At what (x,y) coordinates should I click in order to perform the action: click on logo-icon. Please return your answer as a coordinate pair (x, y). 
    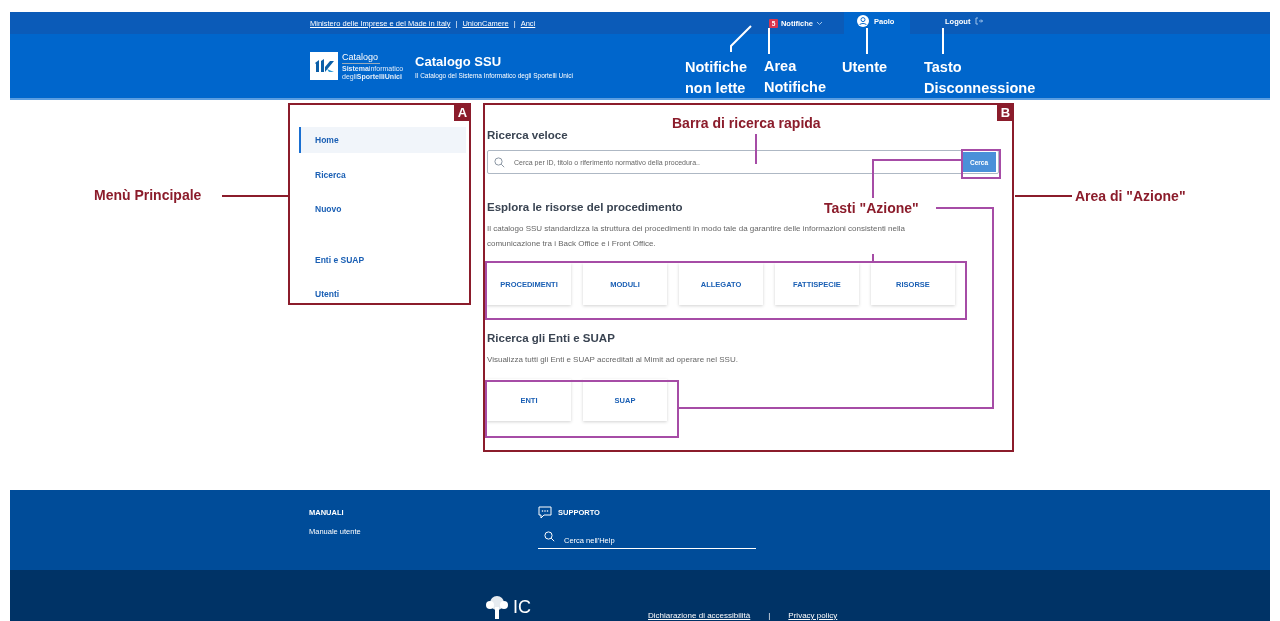
    Looking at the image, I should click on (324, 65).